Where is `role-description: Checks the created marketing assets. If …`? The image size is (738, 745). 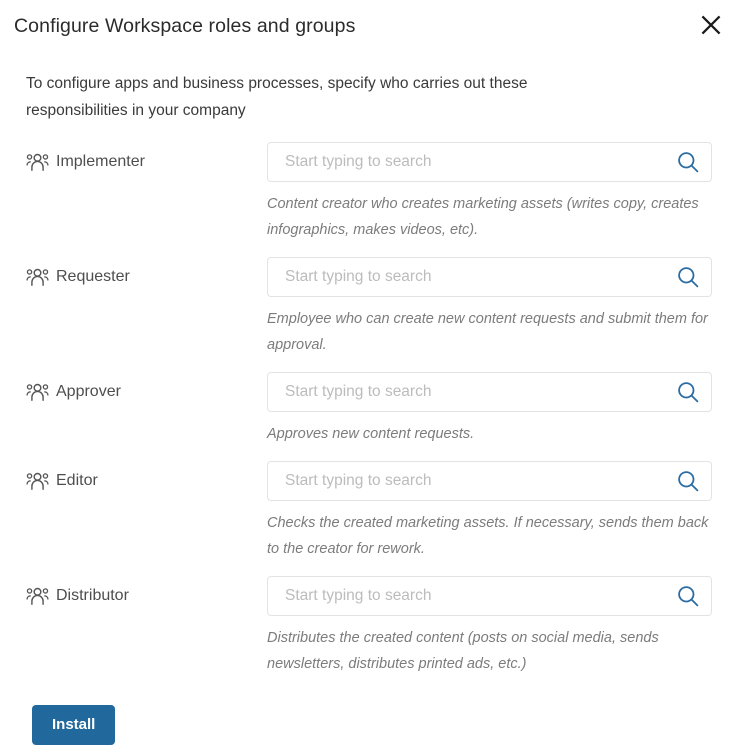 role-description: Checks the created marketing assets. If … is located at coordinates (488, 536).